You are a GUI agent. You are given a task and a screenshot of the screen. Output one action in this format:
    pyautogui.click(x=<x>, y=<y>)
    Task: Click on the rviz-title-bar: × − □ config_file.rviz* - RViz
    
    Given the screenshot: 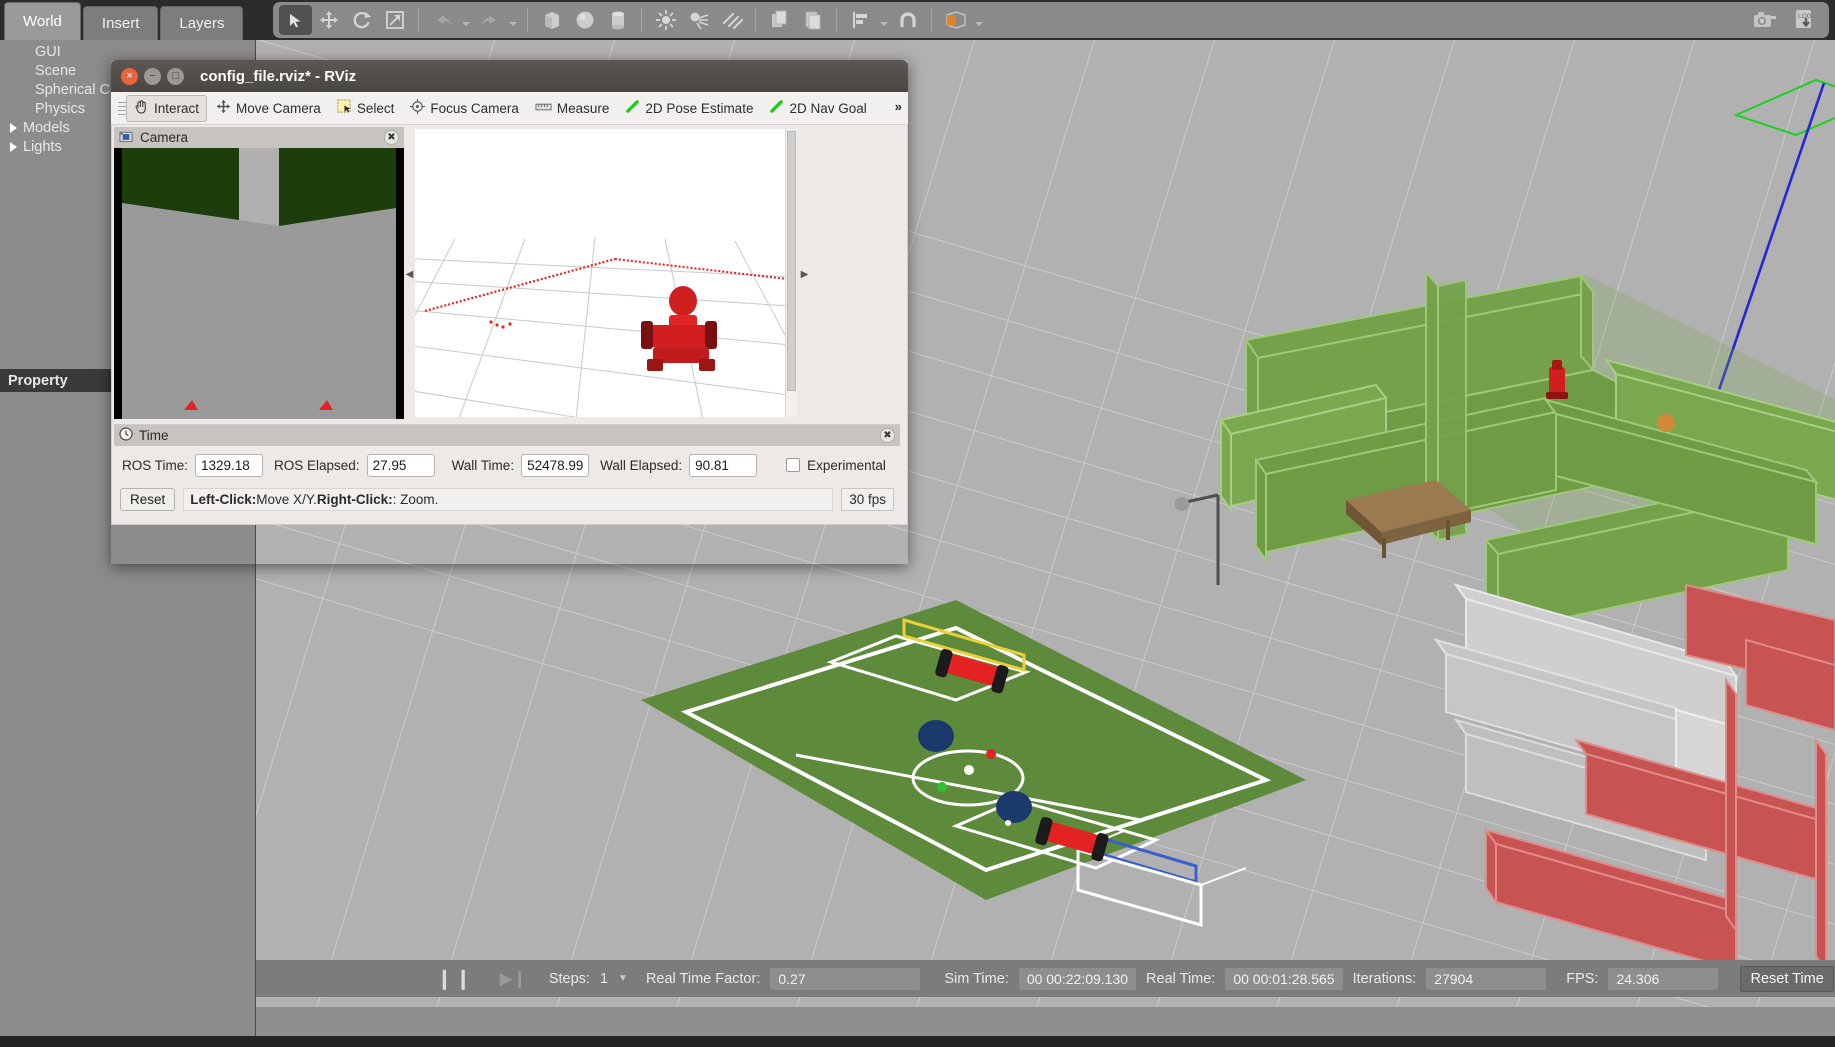 What is the action you would take?
    pyautogui.click(x=509, y=76)
    